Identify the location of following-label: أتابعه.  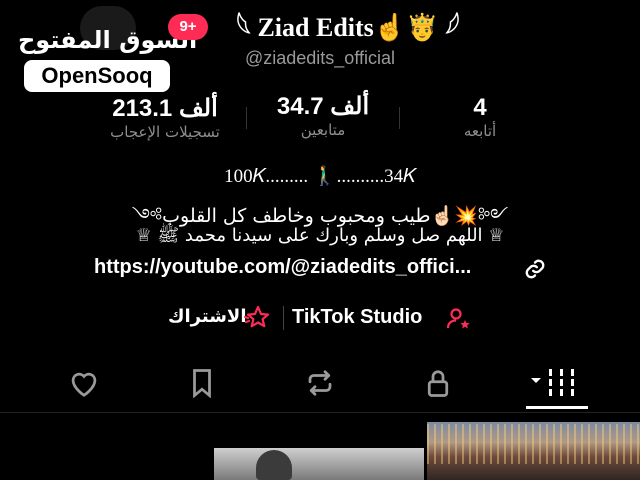
(480, 131).